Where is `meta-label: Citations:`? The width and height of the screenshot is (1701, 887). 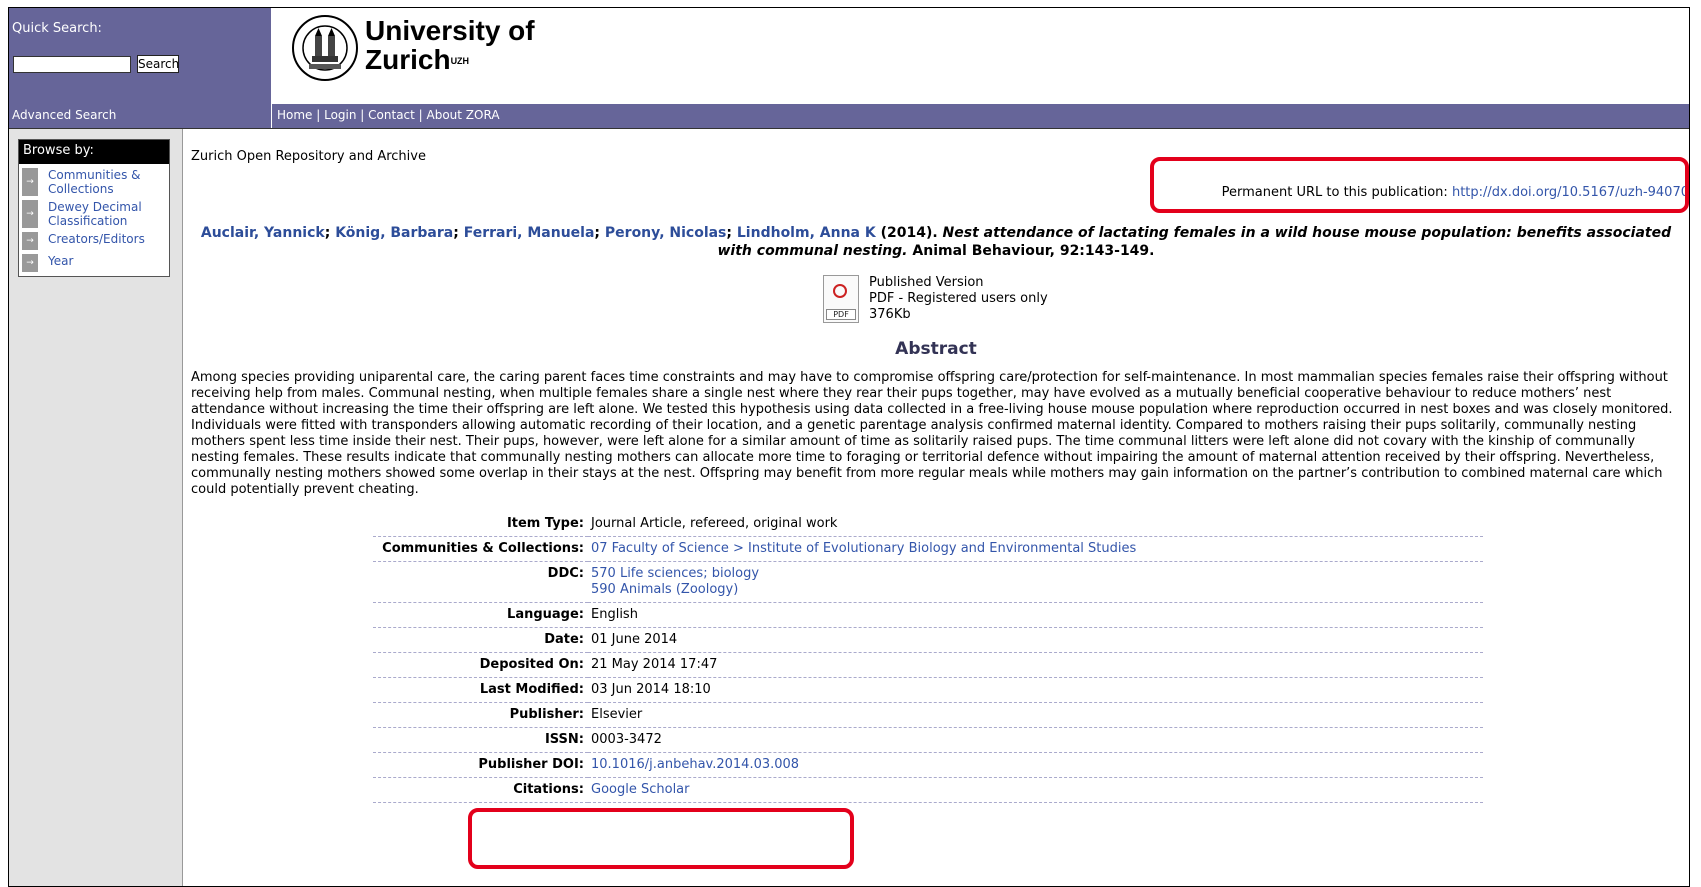
meta-label: Citations: is located at coordinates (480, 790).